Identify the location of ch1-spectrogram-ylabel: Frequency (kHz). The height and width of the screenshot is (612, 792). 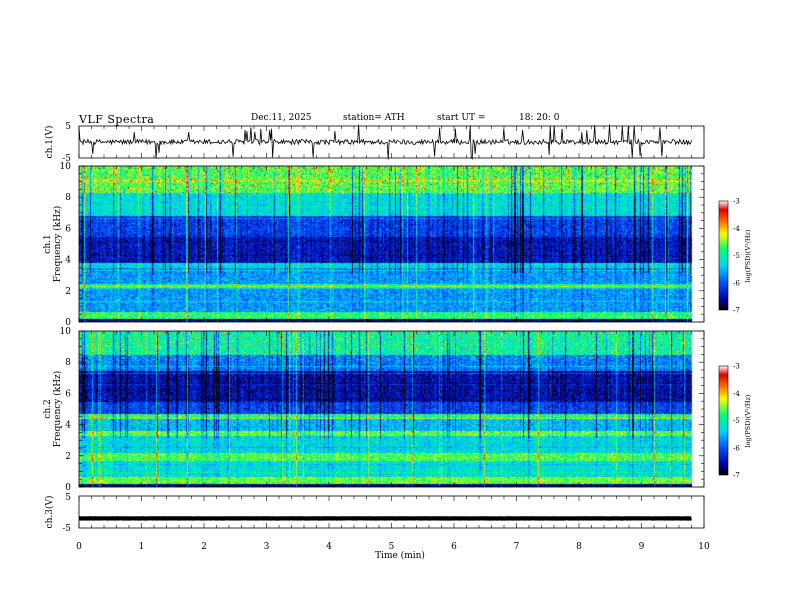
(57, 244).